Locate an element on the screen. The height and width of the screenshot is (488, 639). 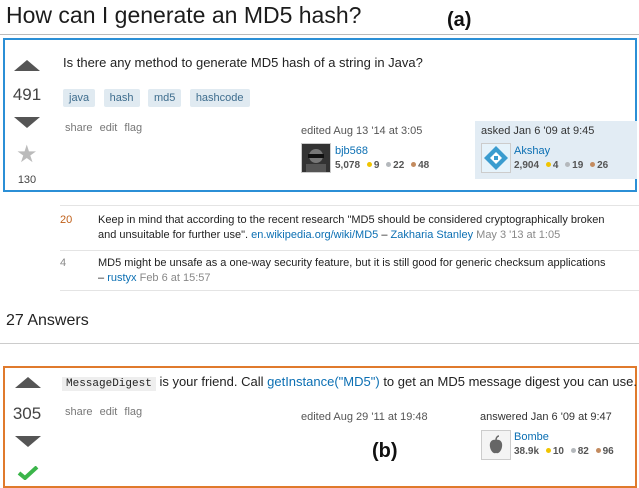
comment-time: Feb 6 at 15:57 is located at coordinates (175, 278).